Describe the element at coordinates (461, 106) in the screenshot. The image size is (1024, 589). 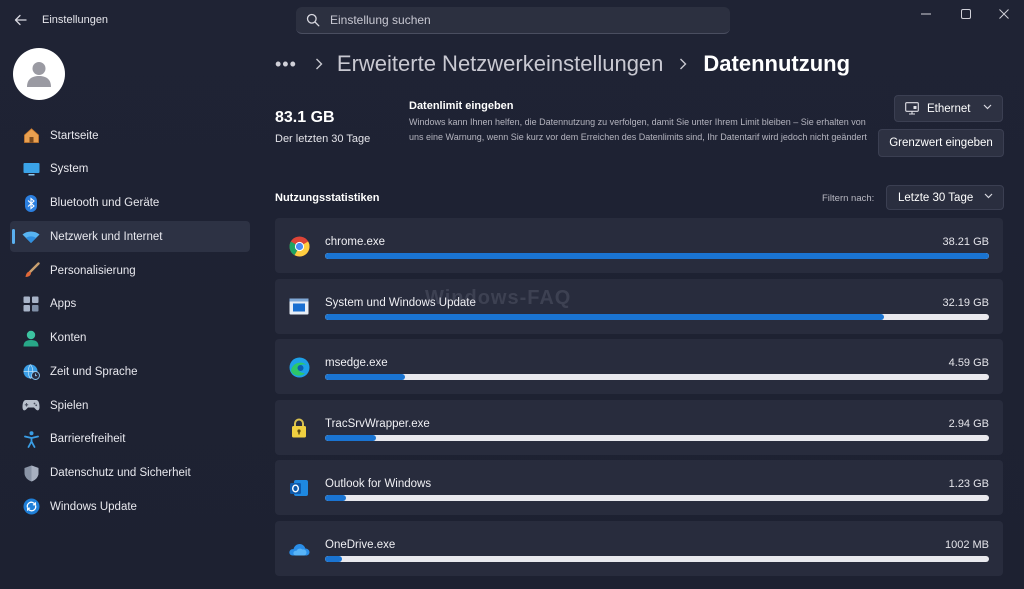
I see `data-limit-title: Datenlimit eingeben` at that location.